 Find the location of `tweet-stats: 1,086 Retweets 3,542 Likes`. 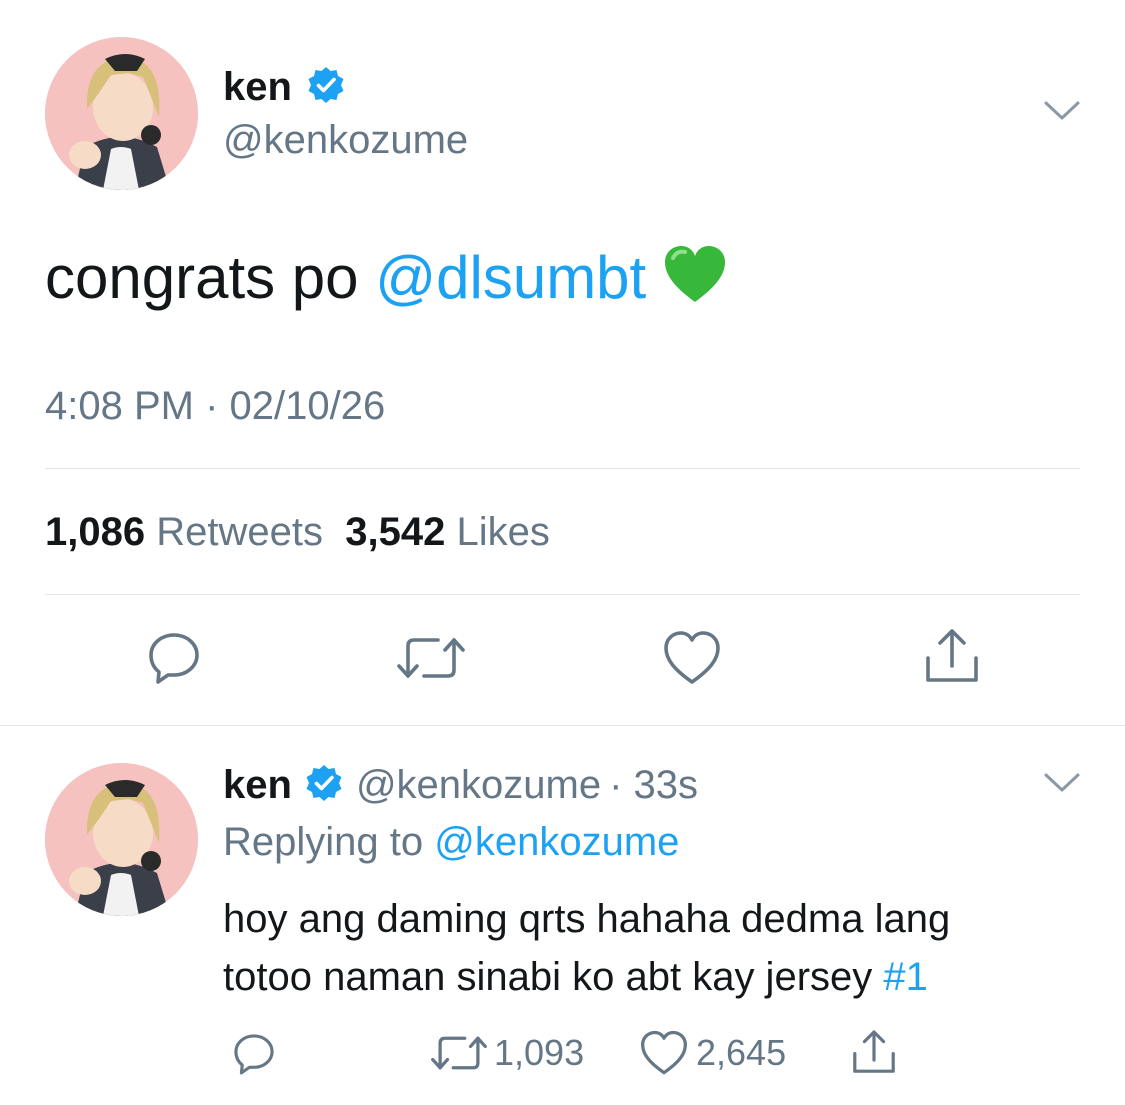

tweet-stats: 1,086 Retweets 3,542 Likes is located at coordinates (297, 532).